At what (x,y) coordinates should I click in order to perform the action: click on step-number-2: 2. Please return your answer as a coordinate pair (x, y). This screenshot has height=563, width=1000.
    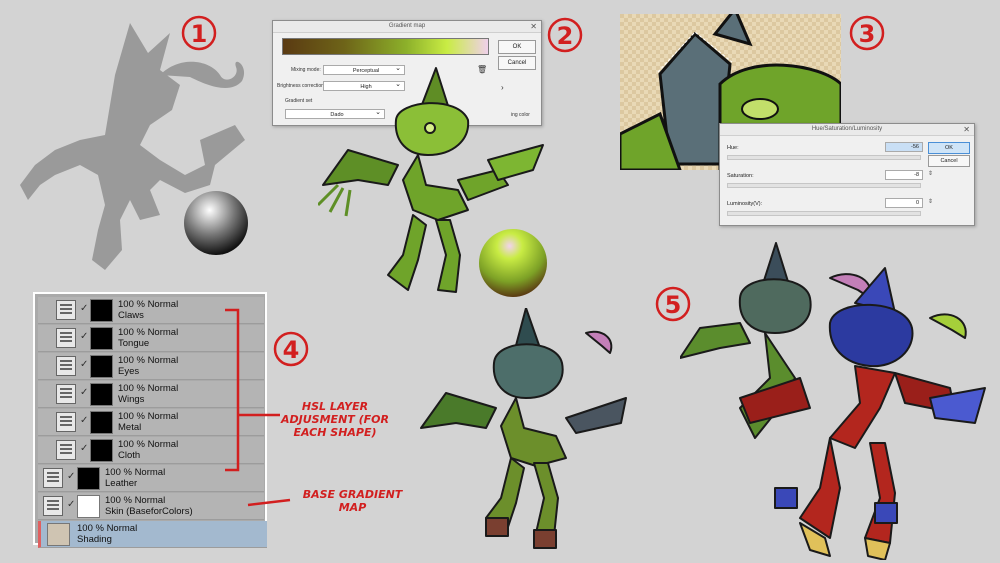
    Looking at the image, I should click on (565, 35).